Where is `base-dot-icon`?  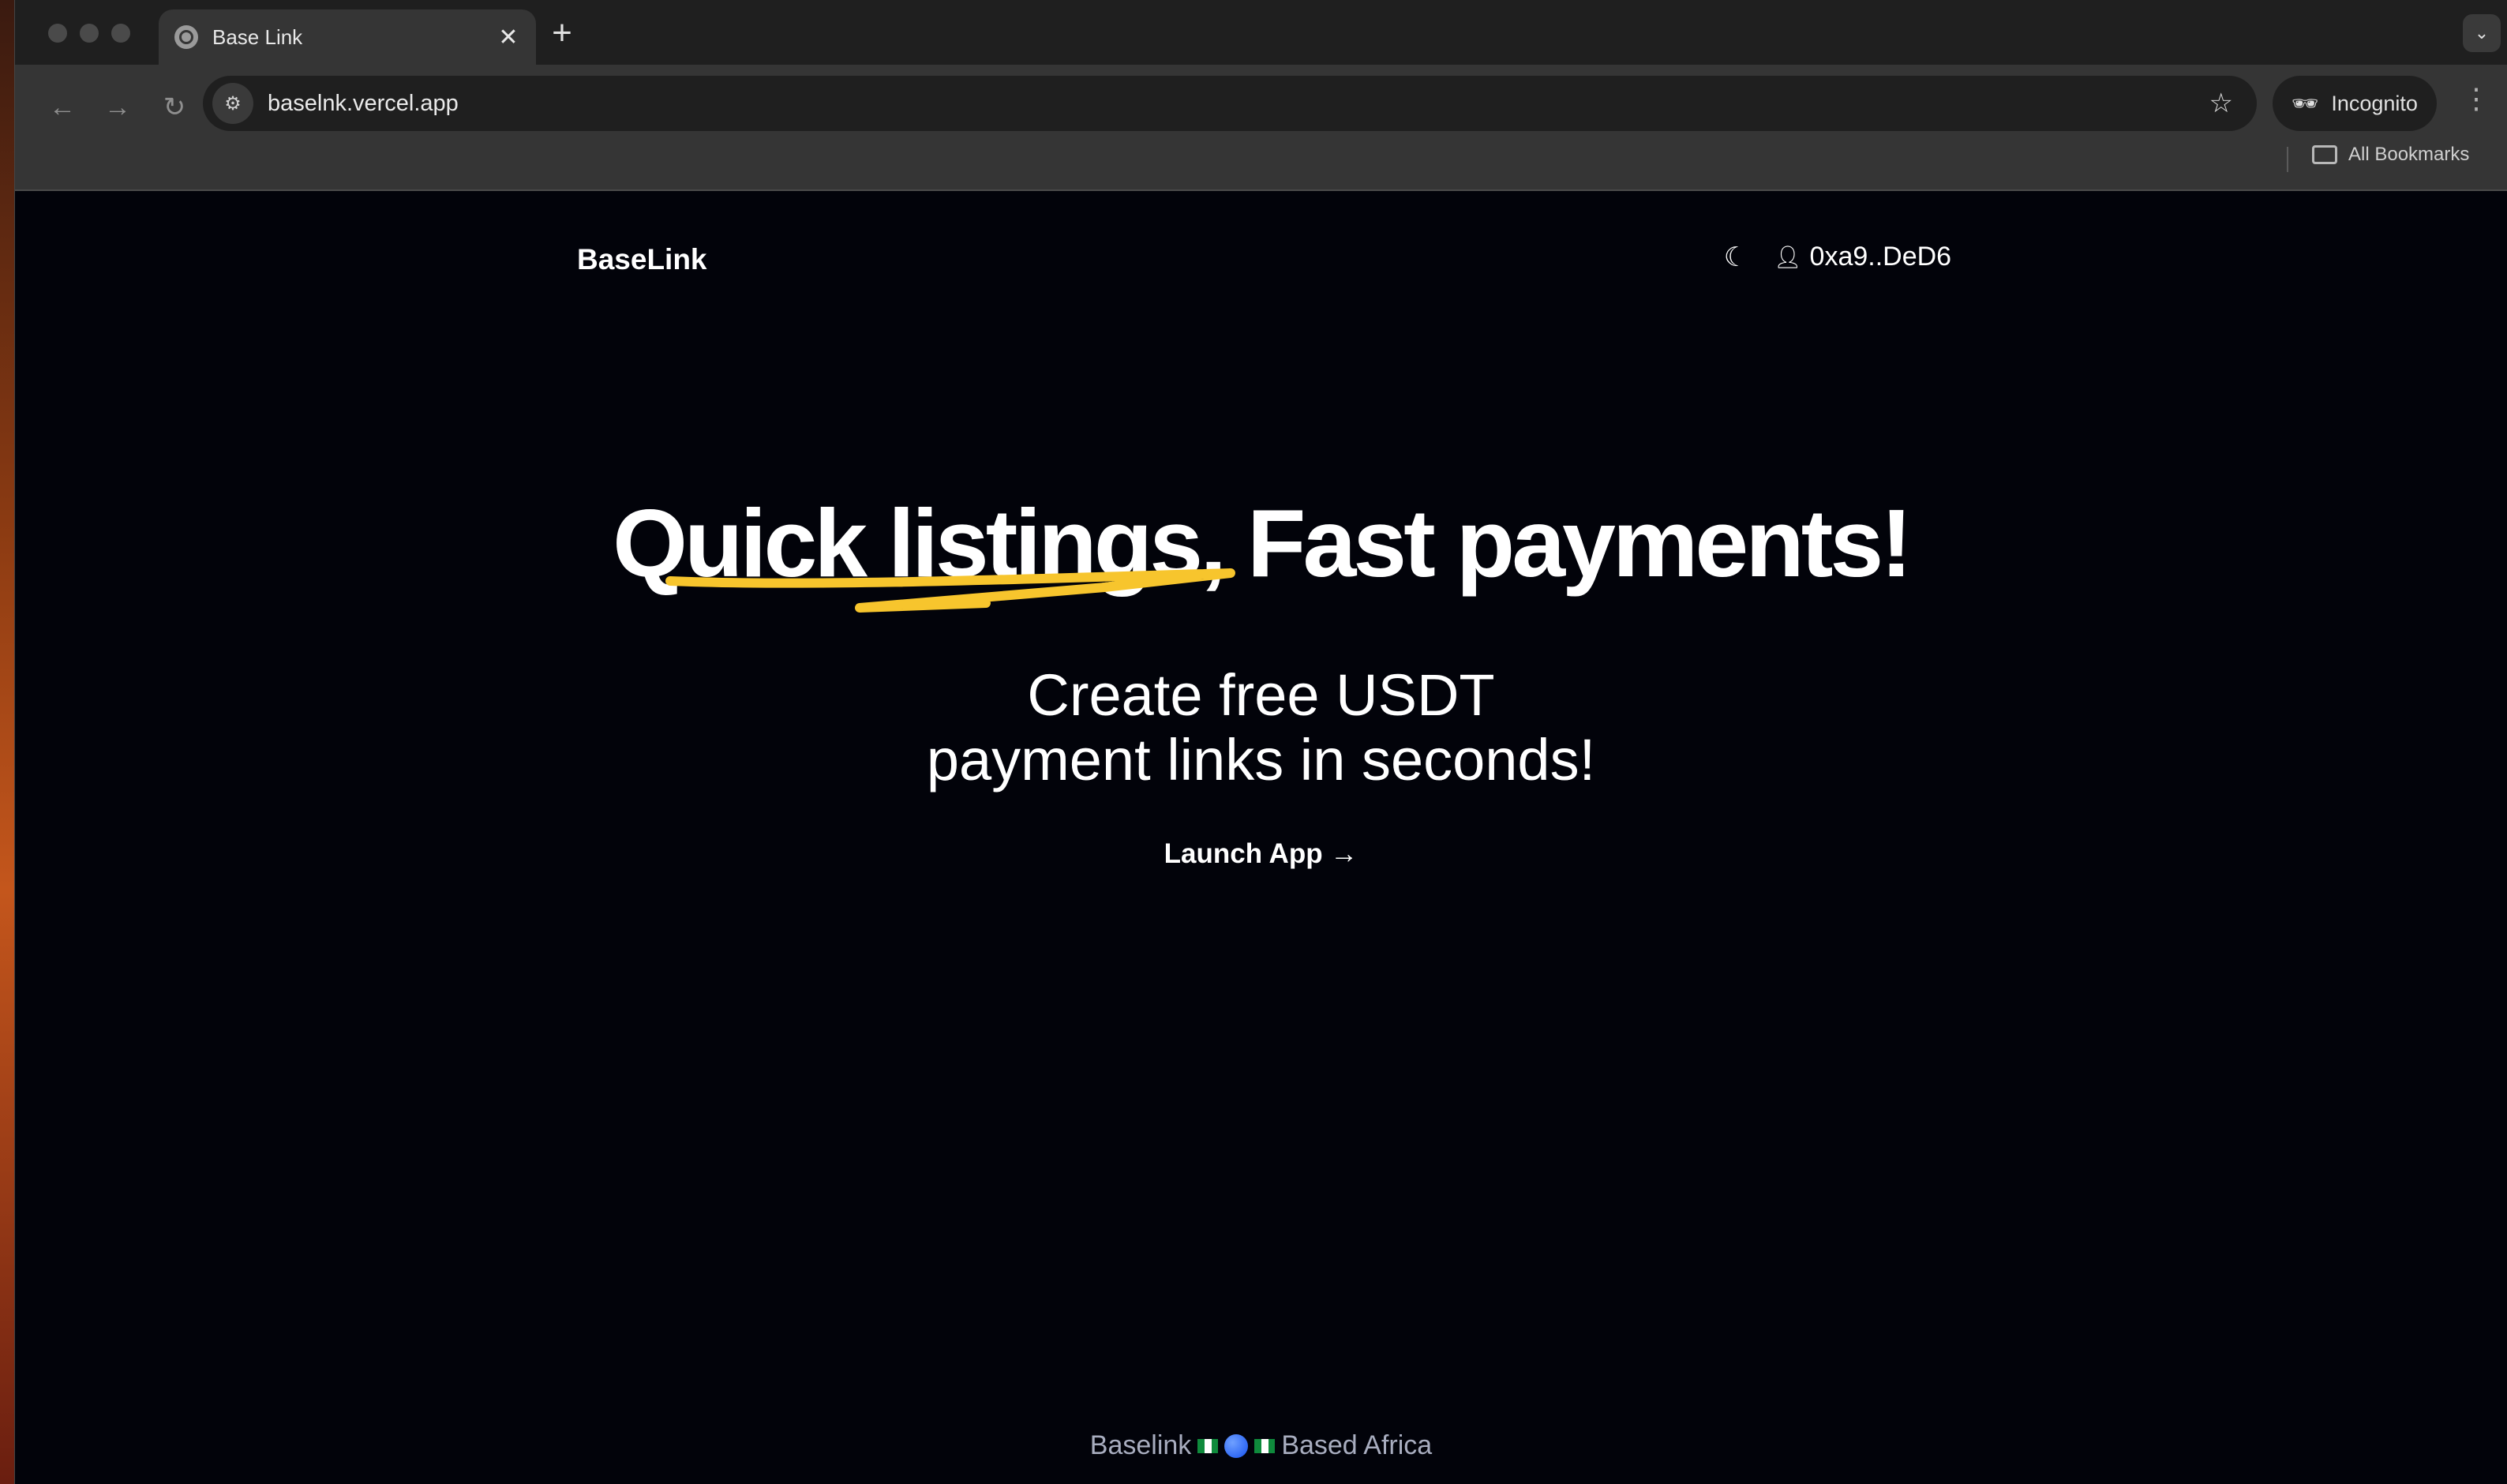
base-dot-icon is located at coordinates (1236, 1445).